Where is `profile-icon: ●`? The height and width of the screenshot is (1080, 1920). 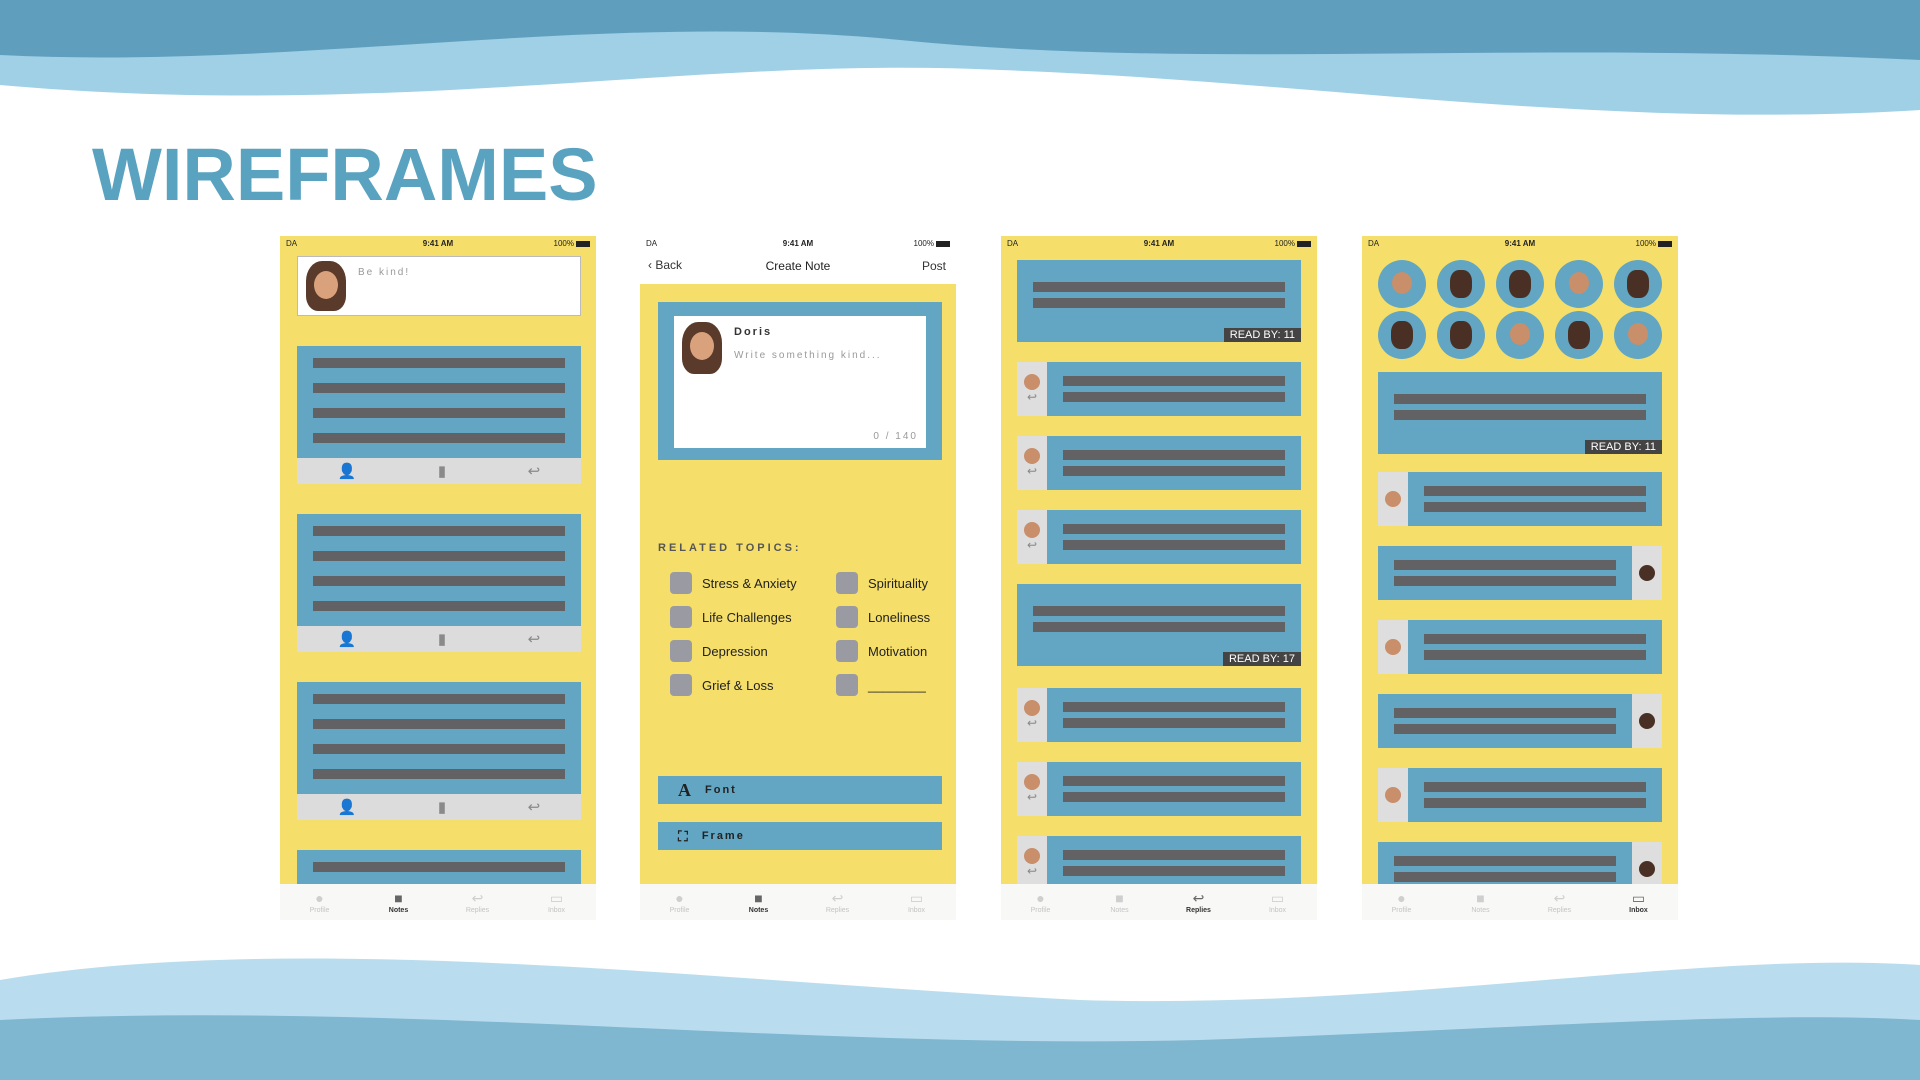
profile-icon: ● is located at coordinates (1040, 898).